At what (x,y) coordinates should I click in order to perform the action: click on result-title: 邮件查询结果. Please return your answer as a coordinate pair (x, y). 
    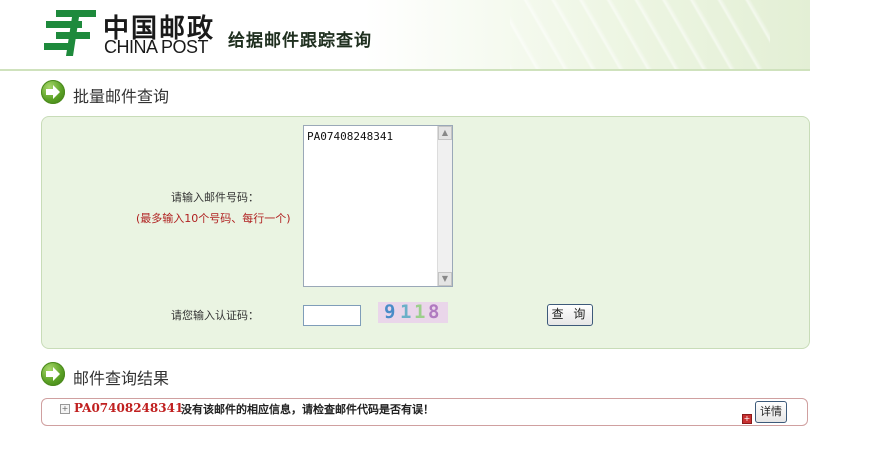
    Looking at the image, I should click on (121, 378).